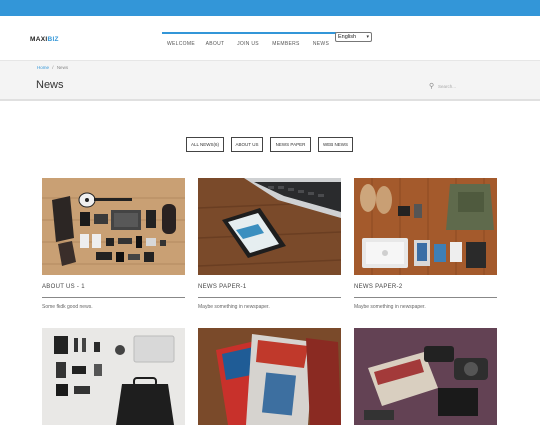 This screenshot has height=442, width=540. I want to click on logo-text-main: MAXI, so click(39, 39).